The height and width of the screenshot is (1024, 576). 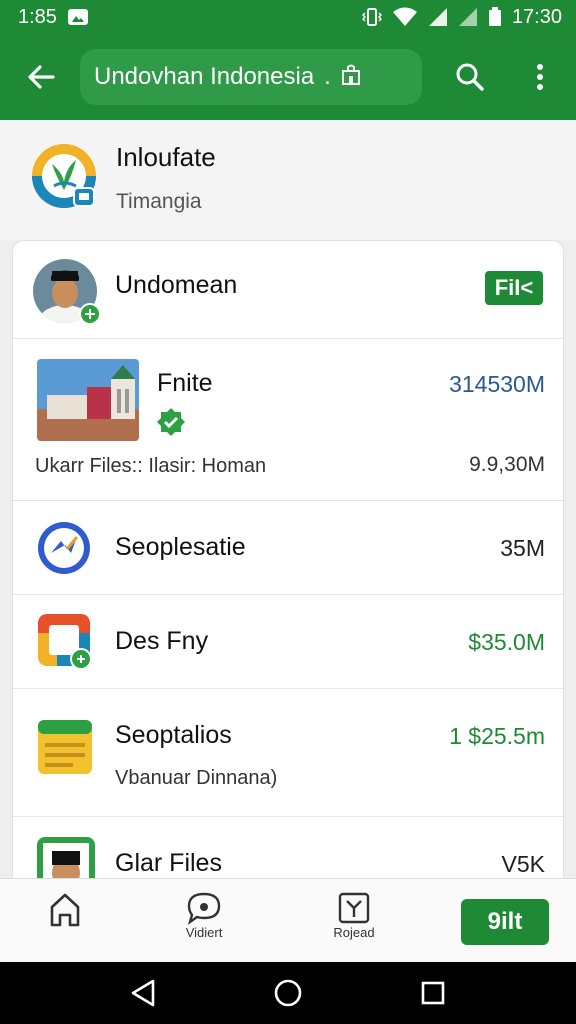 I want to click on row-value: 35M, so click(x=522, y=548).